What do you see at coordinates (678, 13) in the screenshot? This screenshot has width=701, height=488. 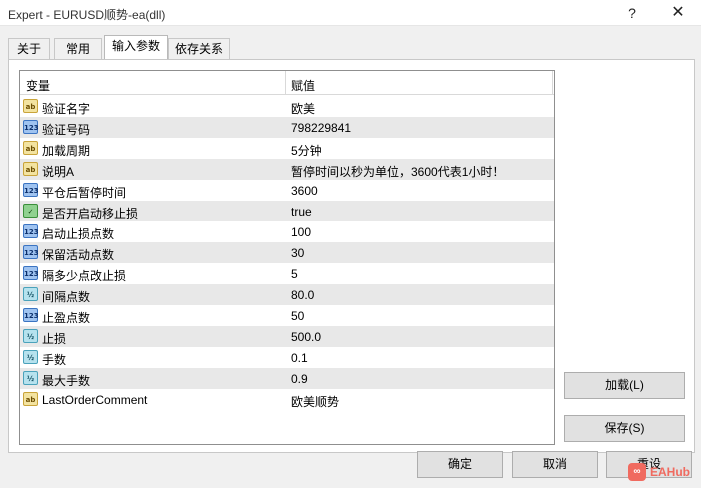 I see `close-button: ✕` at bounding box center [678, 13].